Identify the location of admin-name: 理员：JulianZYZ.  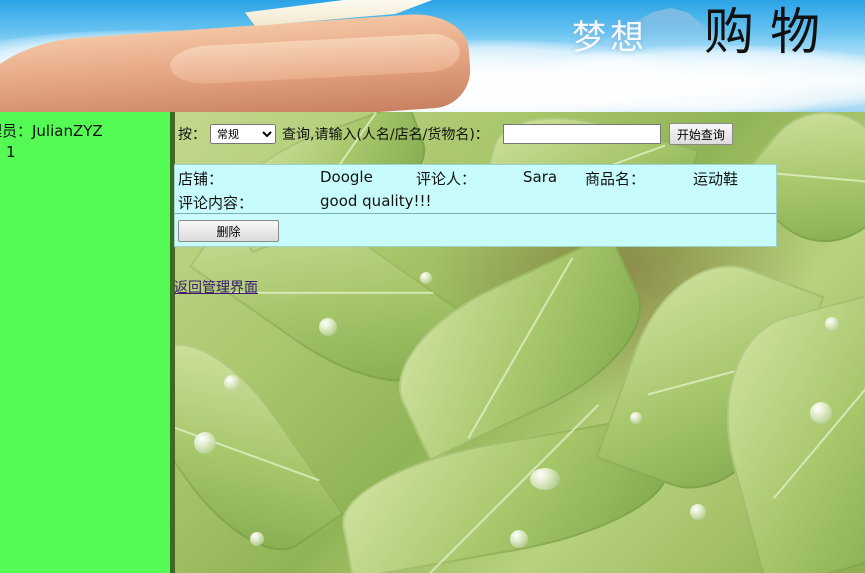
(51, 131).